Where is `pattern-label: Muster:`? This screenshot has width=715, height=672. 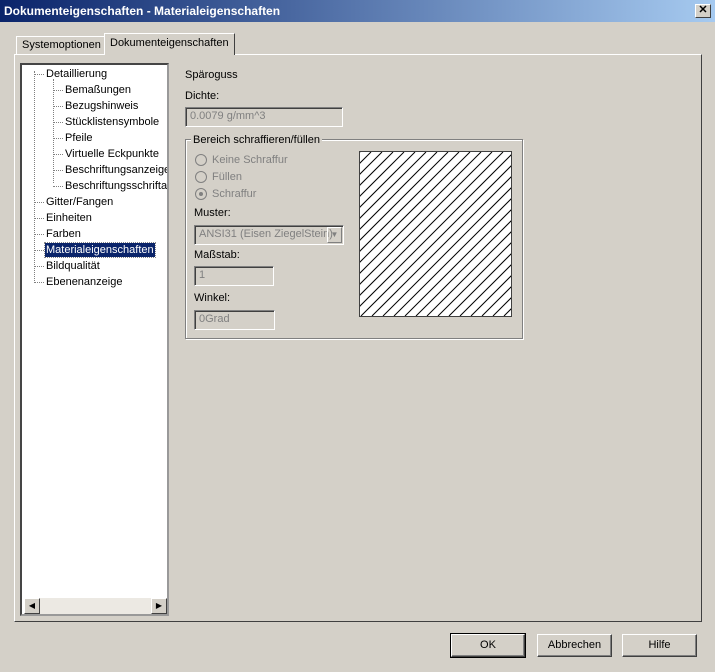 pattern-label: Muster: is located at coordinates (212, 213).